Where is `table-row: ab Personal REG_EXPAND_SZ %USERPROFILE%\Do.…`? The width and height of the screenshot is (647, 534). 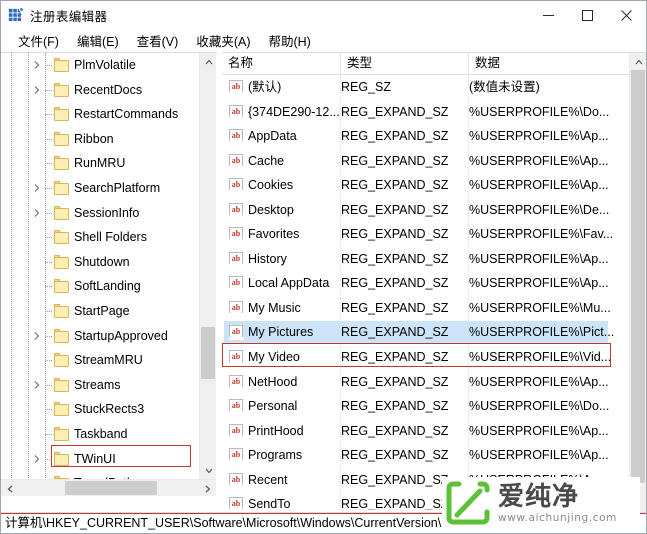
table-row: ab Personal REG_EXPAND_SZ %USERPROFILE%\Do.… is located at coordinates (425, 406).